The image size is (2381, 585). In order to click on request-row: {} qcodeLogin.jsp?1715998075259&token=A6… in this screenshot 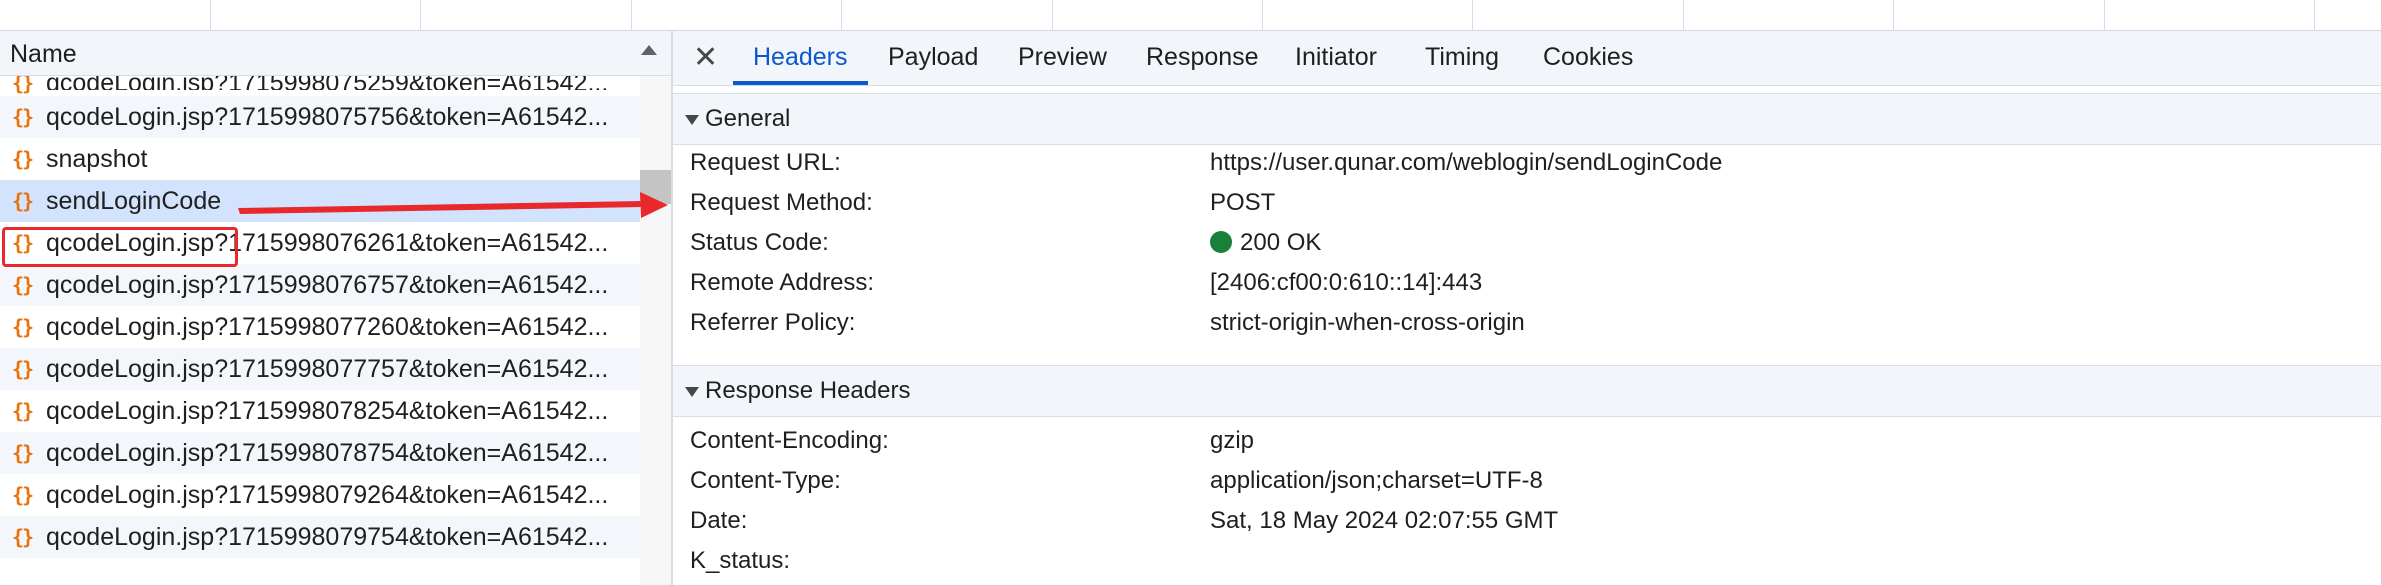, I will do `click(320, 86)`.